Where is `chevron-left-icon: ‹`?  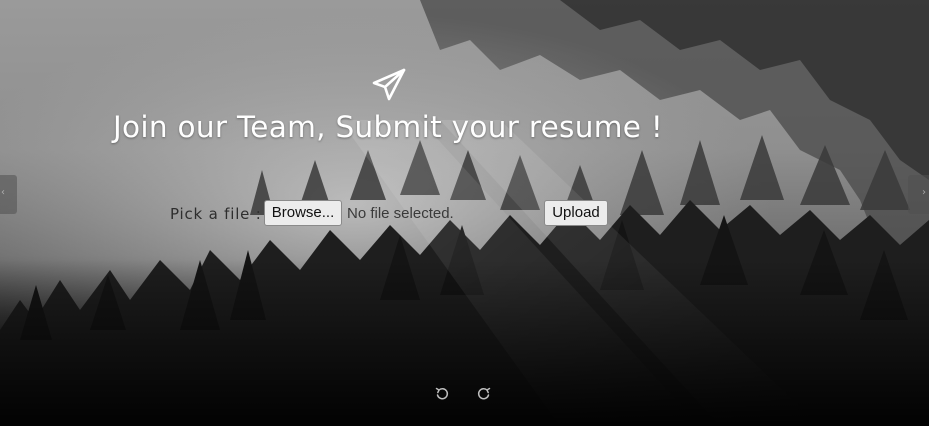 chevron-left-icon: ‹ is located at coordinates (3, 192).